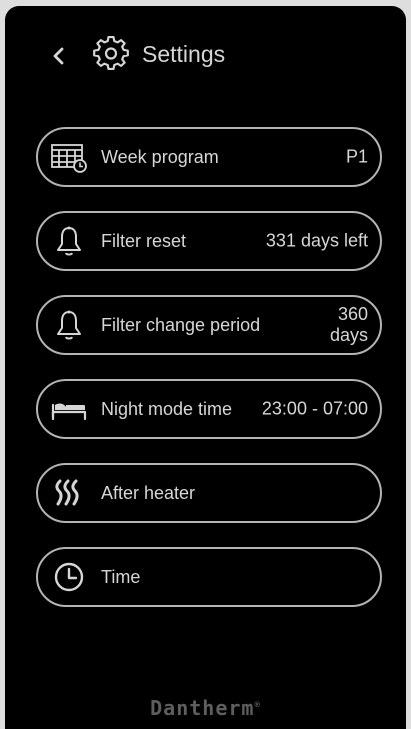 Image resolution: width=411 pixels, height=729 pixels. I want to click on page-title: Settings, so click(184, 54).